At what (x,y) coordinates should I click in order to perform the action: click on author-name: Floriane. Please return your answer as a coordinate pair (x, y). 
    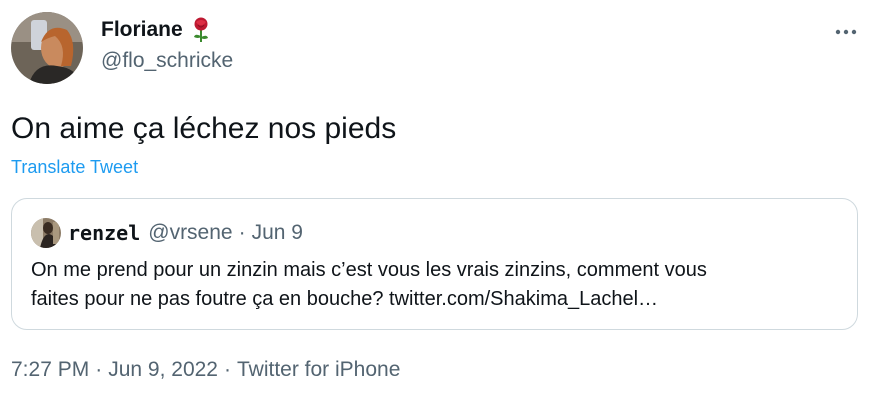
    Looking at the image, I should click on (156, 30).